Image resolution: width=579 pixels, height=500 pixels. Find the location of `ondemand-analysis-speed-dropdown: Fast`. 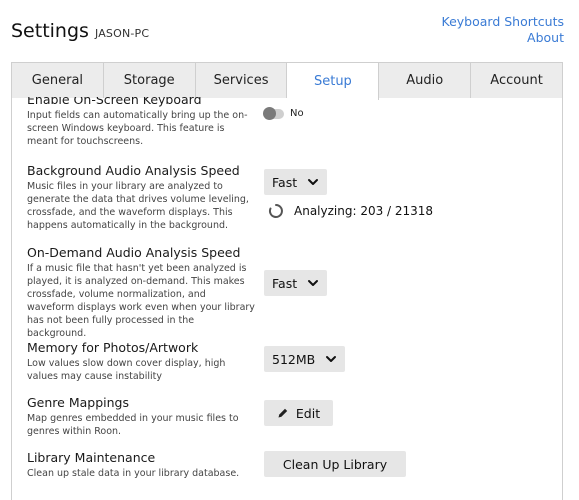

ondemand-analysis-speed-dropdown: Fast is located at coordinates (296, 283).